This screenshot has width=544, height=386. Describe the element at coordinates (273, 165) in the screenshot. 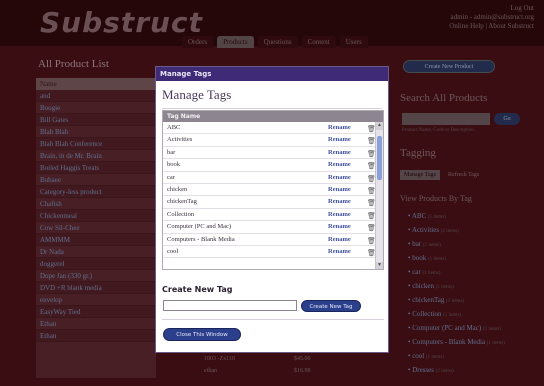

I see `table-row: book Rename 🗑` at that location.